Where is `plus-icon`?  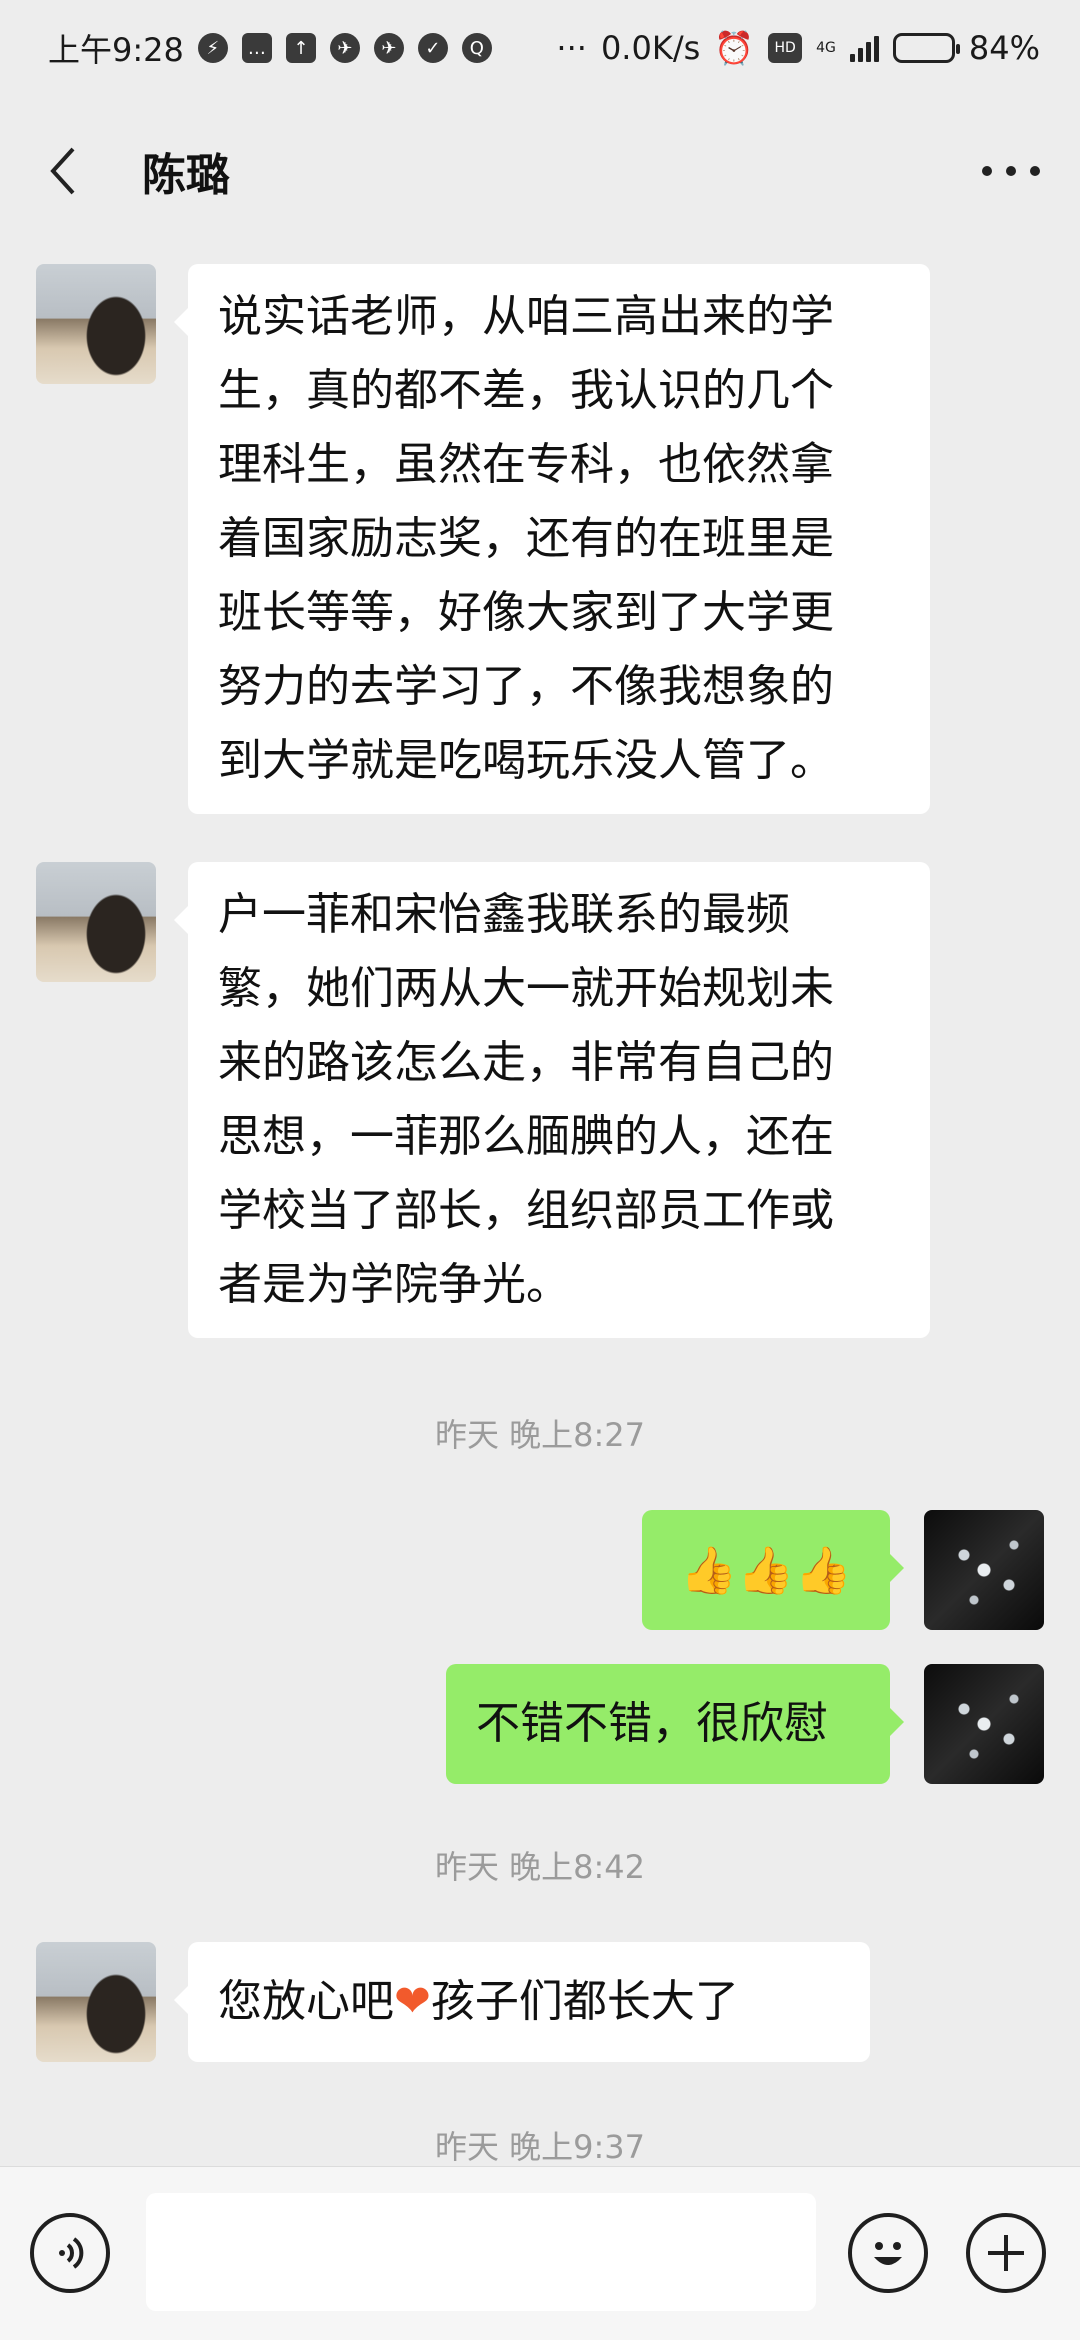
plus-icon is located at coordinates (1006, 2253).